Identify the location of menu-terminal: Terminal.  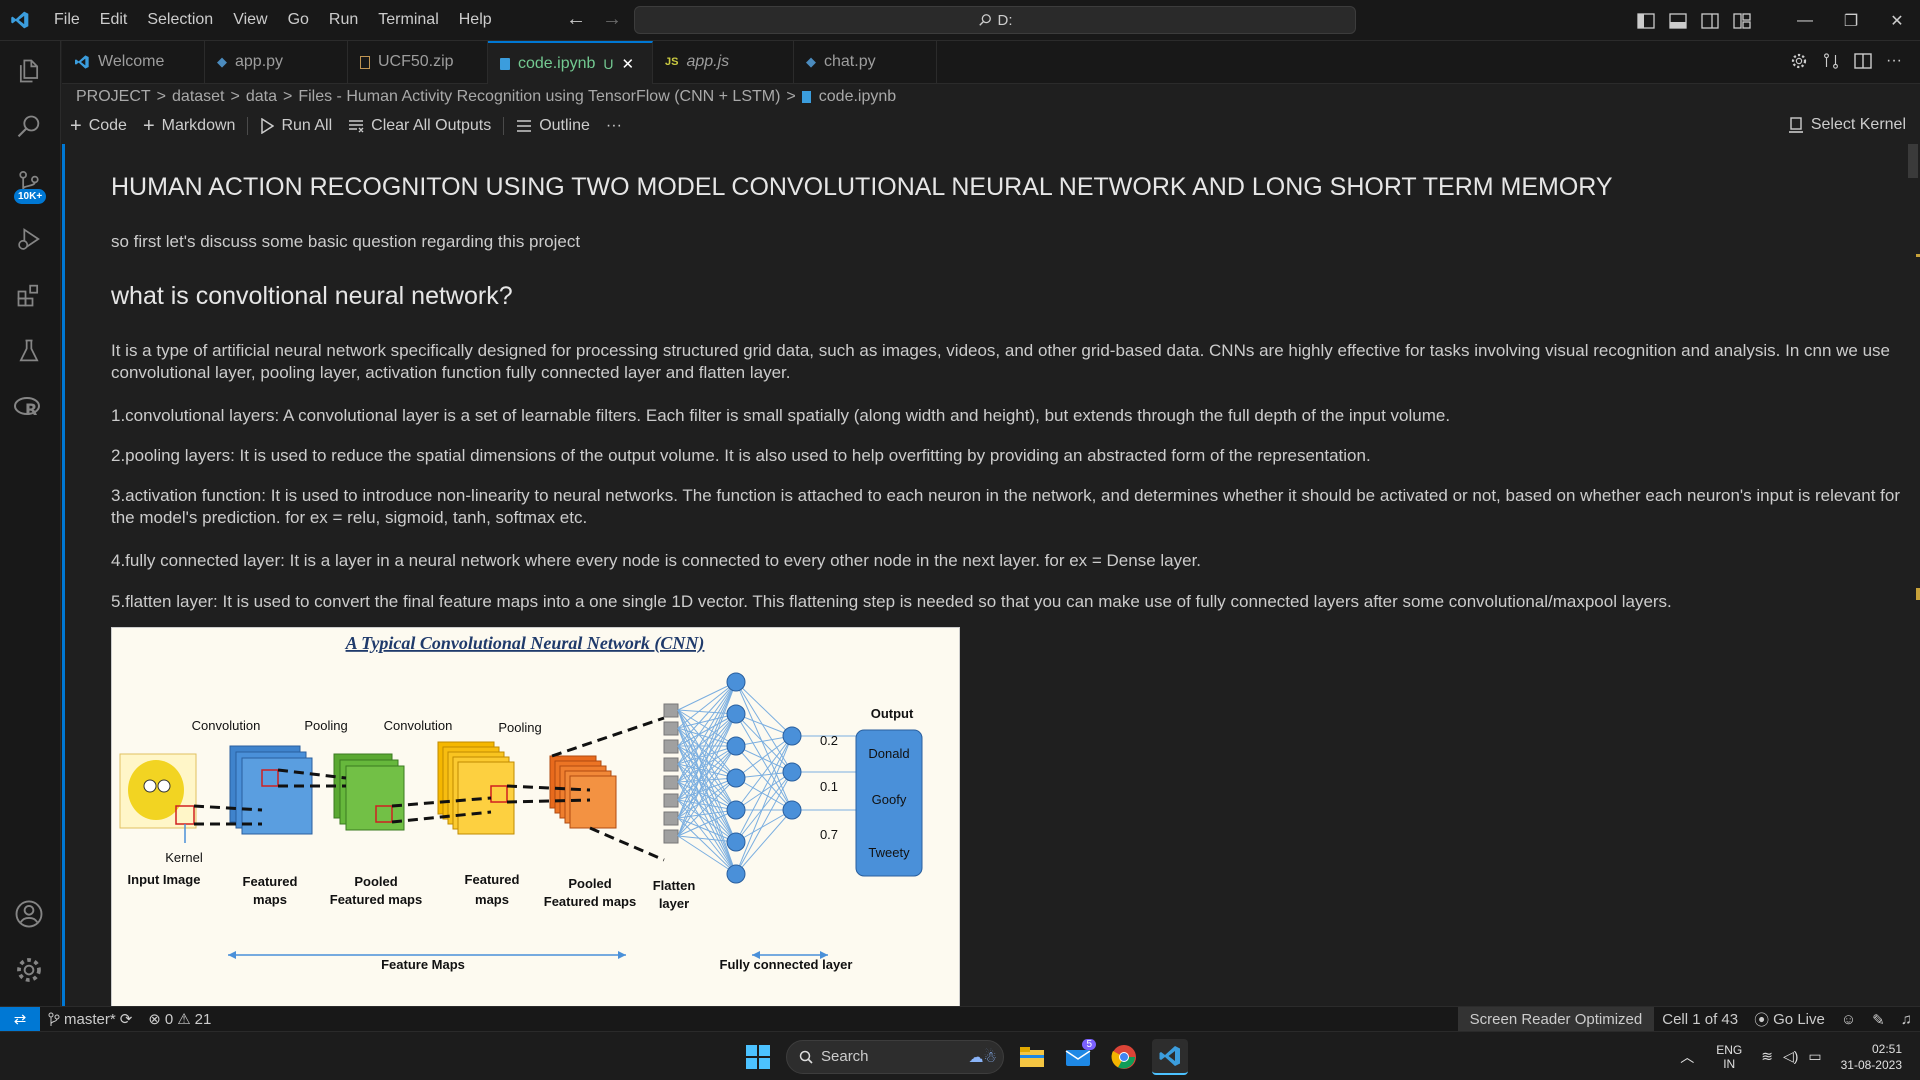
(408, 20).